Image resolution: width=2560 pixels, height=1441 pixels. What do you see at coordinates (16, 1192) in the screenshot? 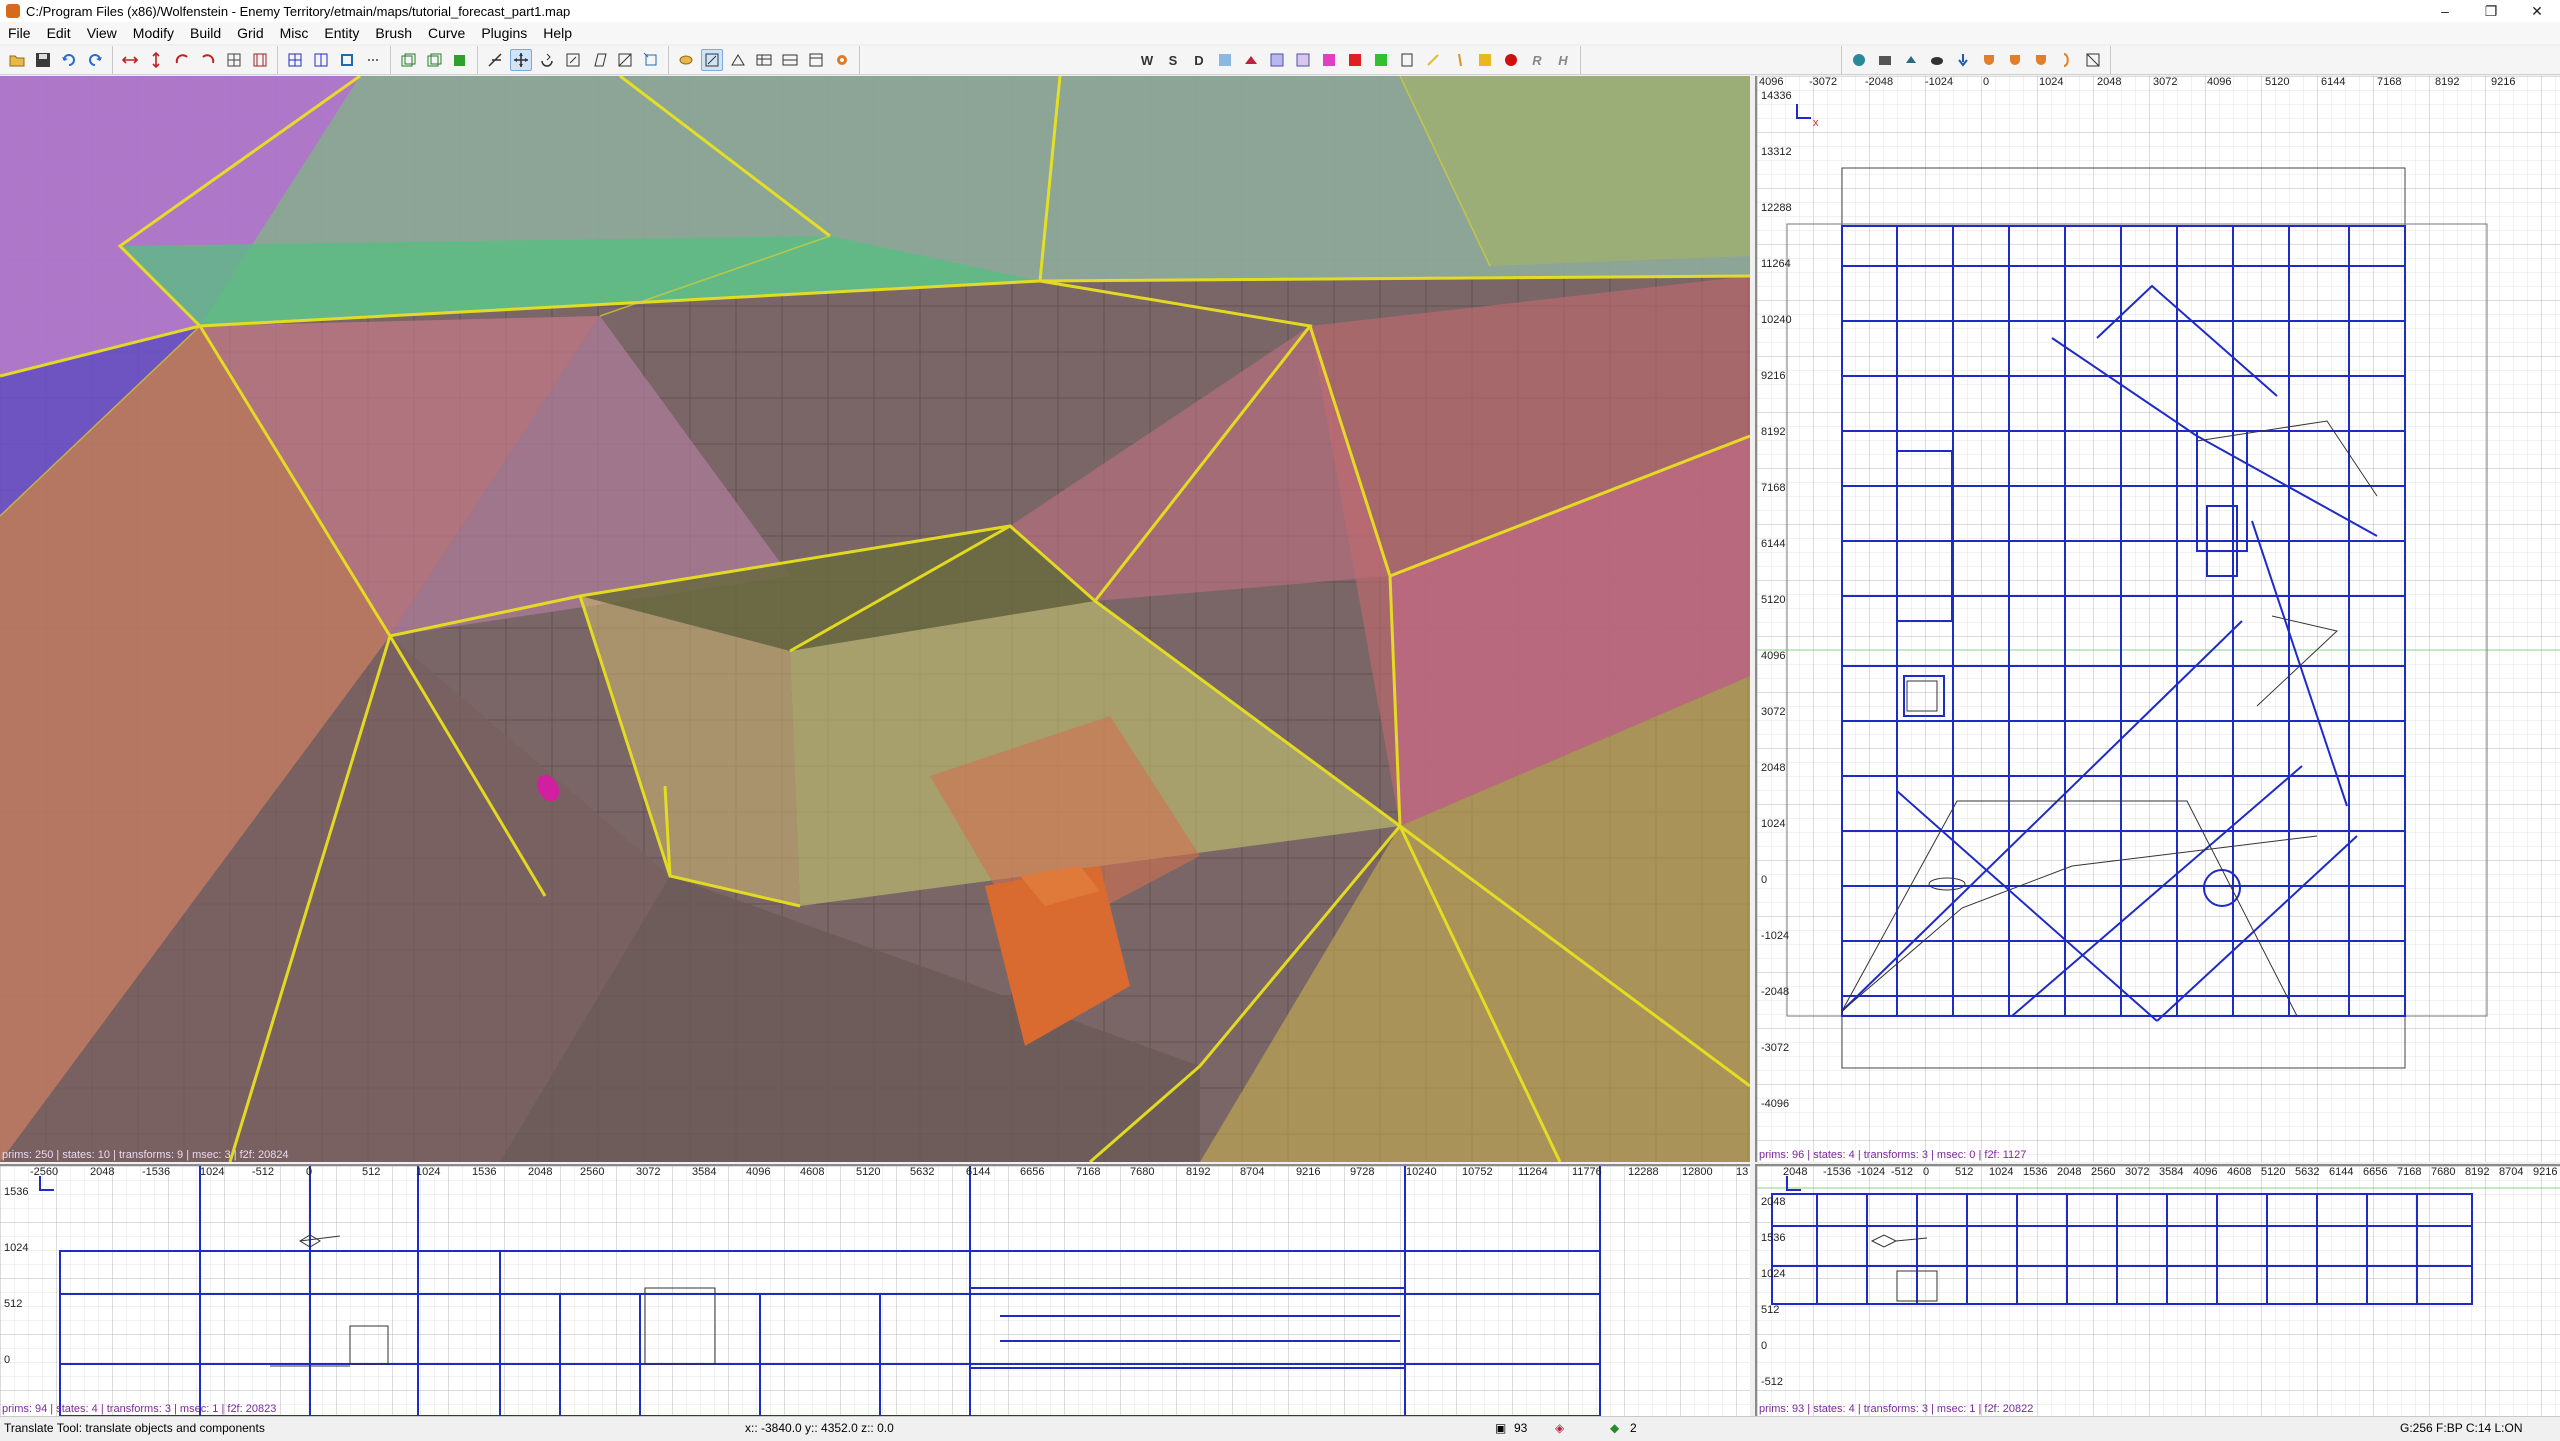
I see `xz-v-tick: 1536` at bounding box center [16, 1192].